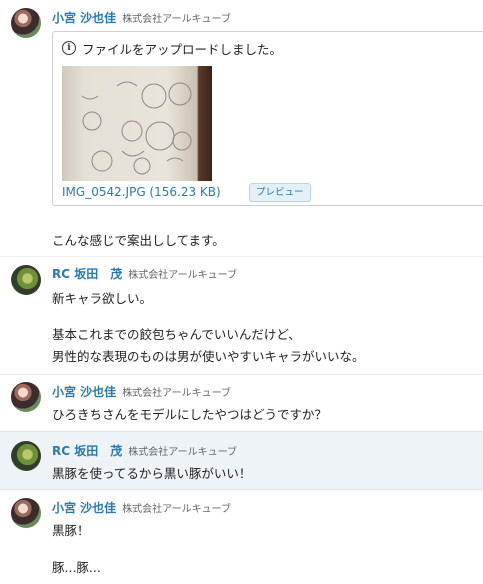 The width and height of the screenshot is (483, 584). Describe the element at coordinates (102, 298) in the screenshot. I see `message-text-line-1: 新キャラ欲しい。` at that location.